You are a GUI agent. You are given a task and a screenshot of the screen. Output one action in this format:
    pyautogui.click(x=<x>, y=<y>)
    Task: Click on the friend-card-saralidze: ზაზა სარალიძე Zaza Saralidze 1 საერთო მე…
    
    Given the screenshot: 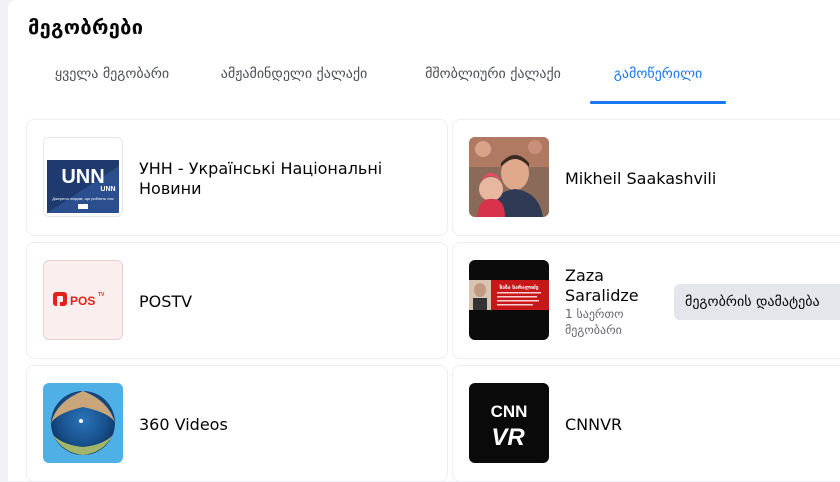 What is the action you would take?
    pyautogui.click(x=646, y=300)
    